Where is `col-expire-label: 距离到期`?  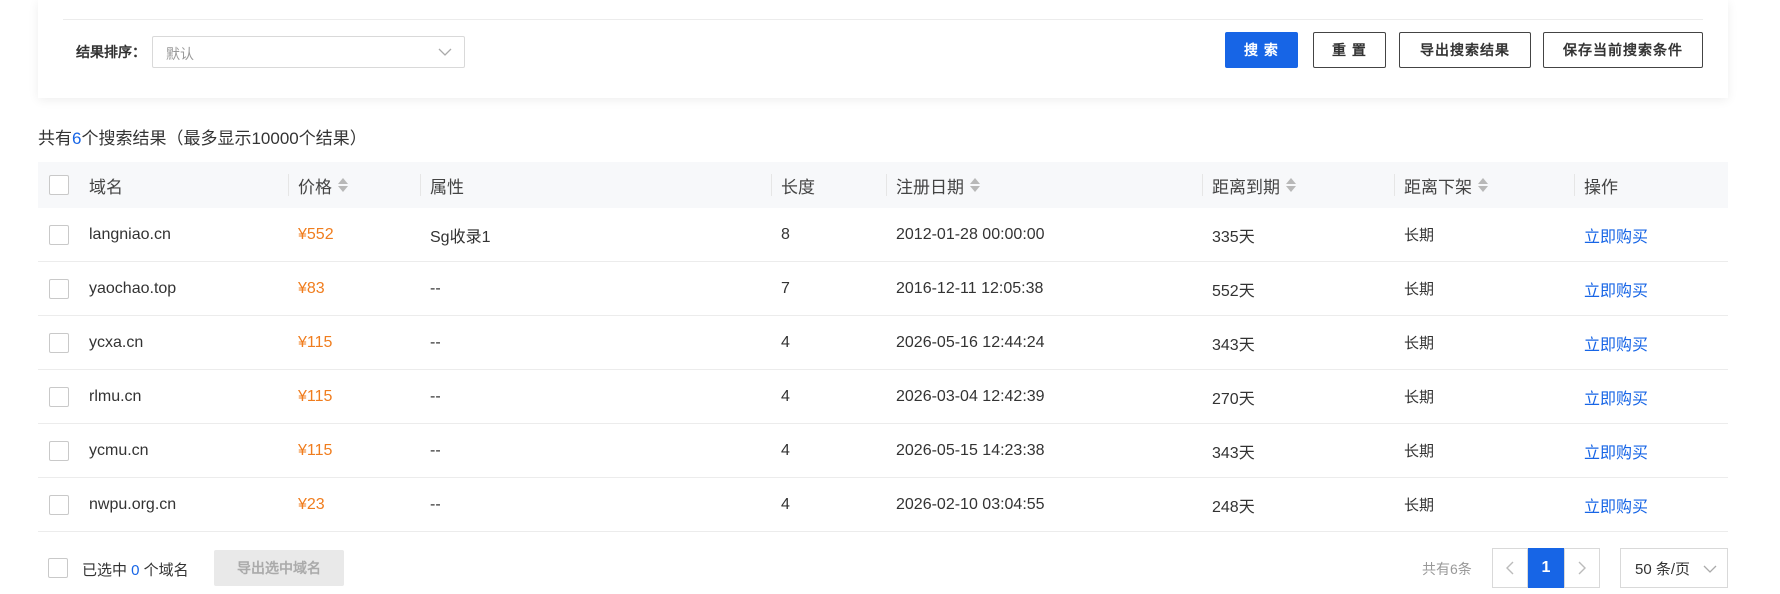 col-expire-label: 距离到期 is located at coordinates (1246, 187).